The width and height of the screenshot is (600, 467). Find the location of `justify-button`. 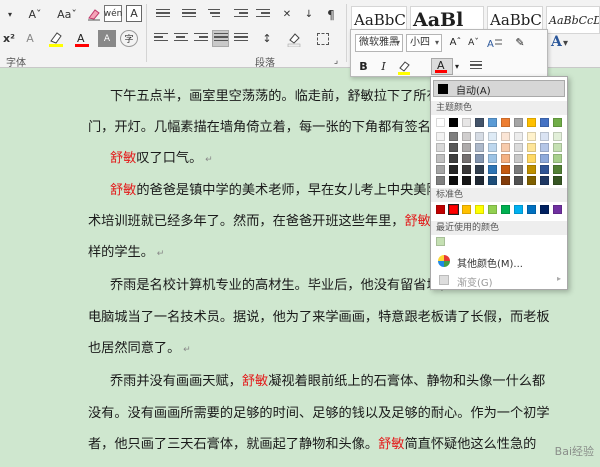

justify-button is located at coordinates (220, 38).